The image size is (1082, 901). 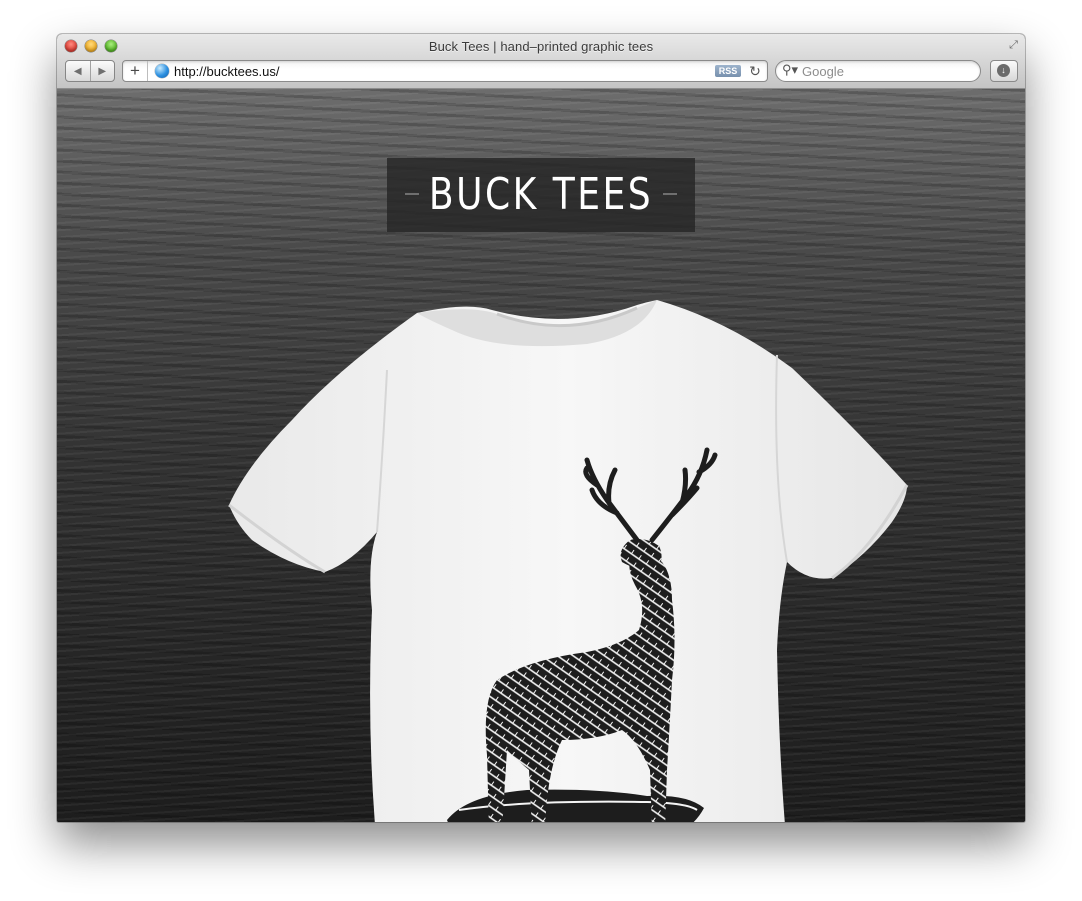 What do you see at coordinates (1013, 45) in the screenshot?
I see `fullscreen-icon: ⤢` at bounding box center [1013, 45].